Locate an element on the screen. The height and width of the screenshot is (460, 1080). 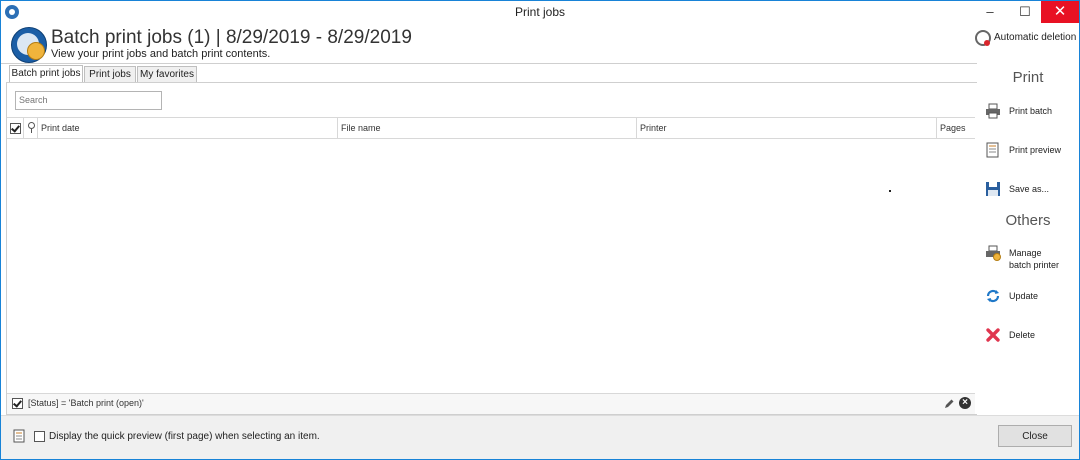
delete-icon is located at coordinates (993, 335).